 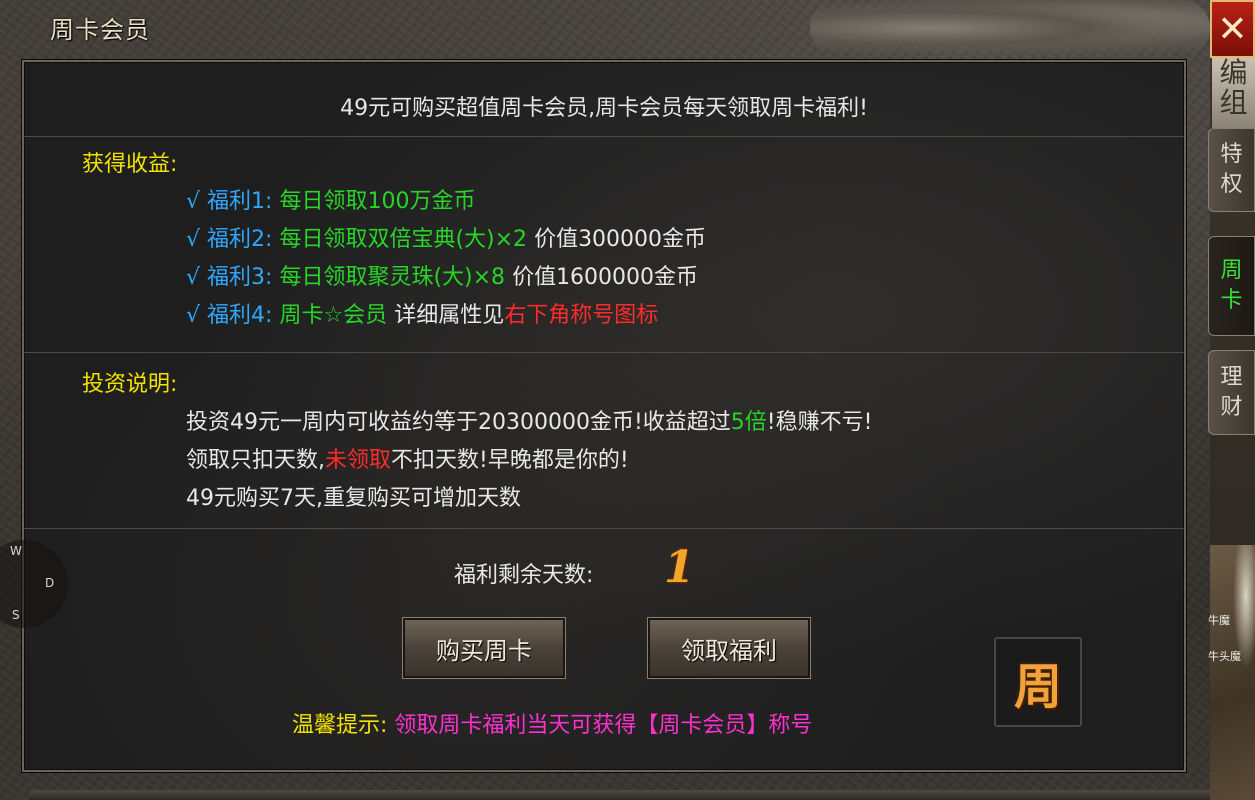 What do you see at coordinates (679, 567) in the screenshot?
I see `days-remaining-value: 1` at bounding box center [679, 567].